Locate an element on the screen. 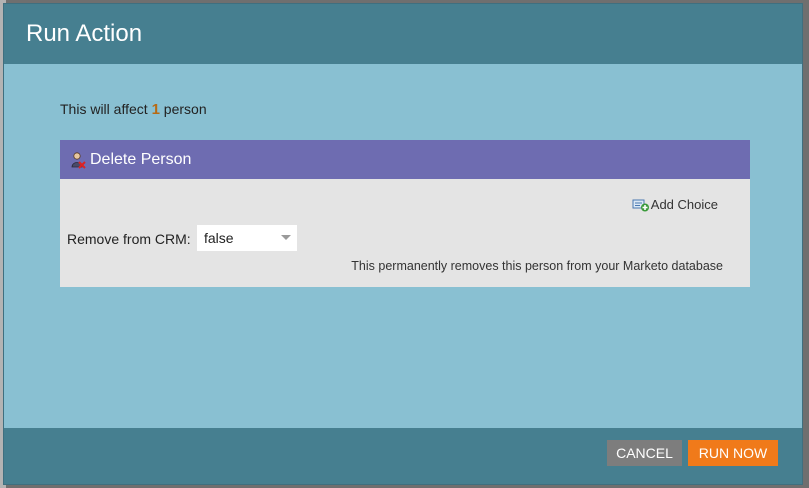 This screenshot has width=809, height=488. dialog-header: Run Action is located at coordinates (403, 34).